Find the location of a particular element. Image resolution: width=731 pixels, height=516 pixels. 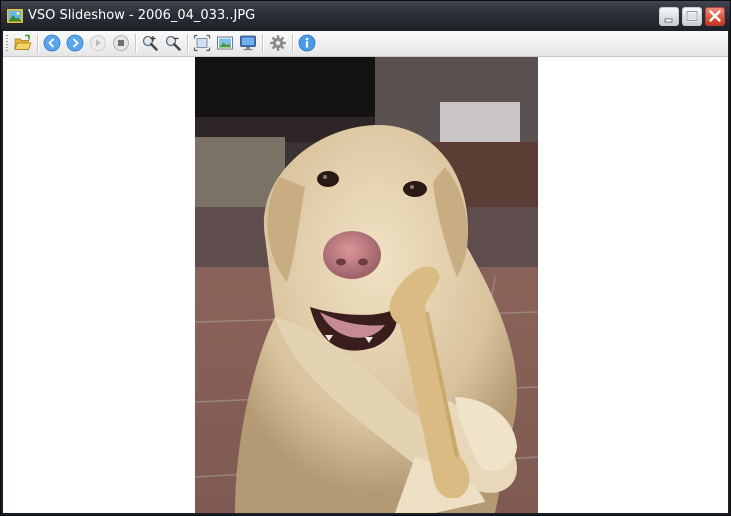

fit-window-icon is located at coordinates (202, 43).